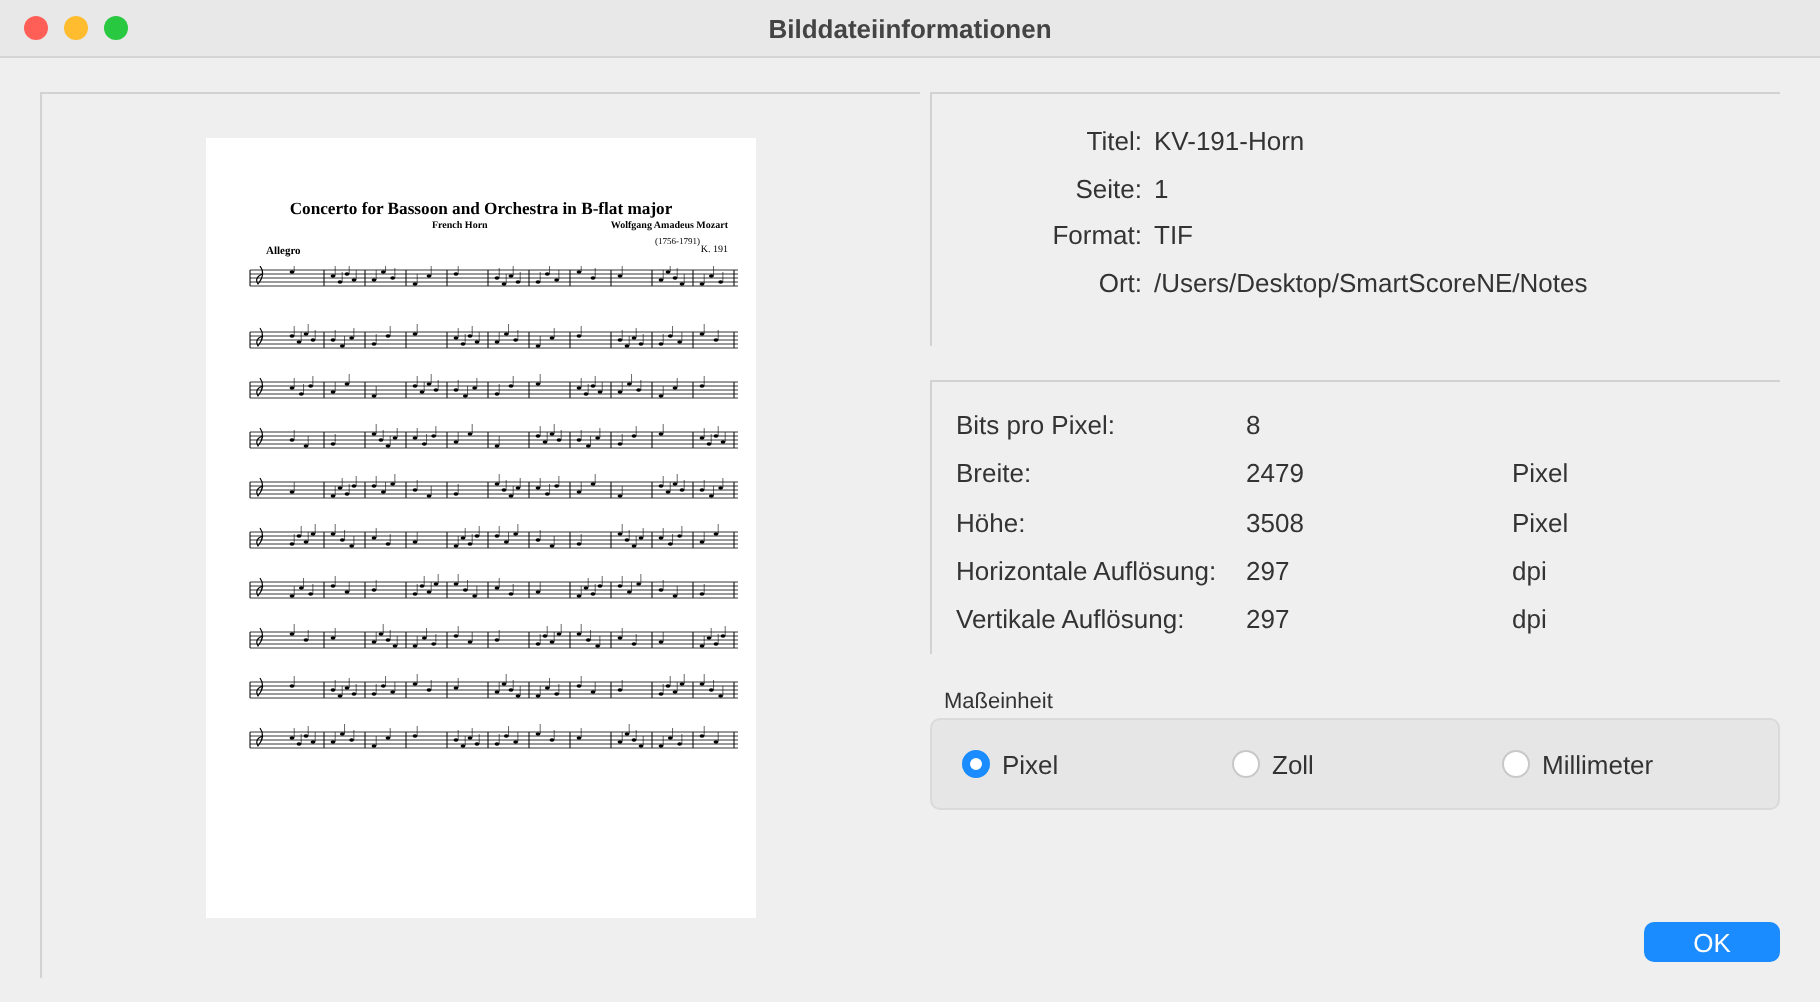  I want to click on field-value: 2479, so click(1276, 474).